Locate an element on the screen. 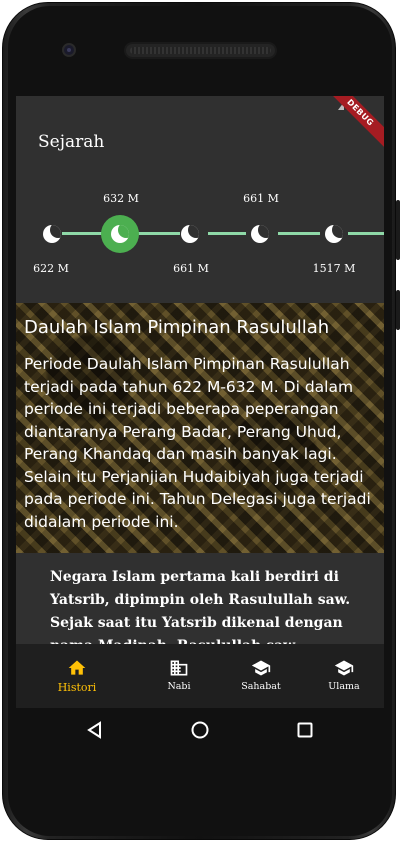  home-circle-icon is located at coordinates (200, 730).